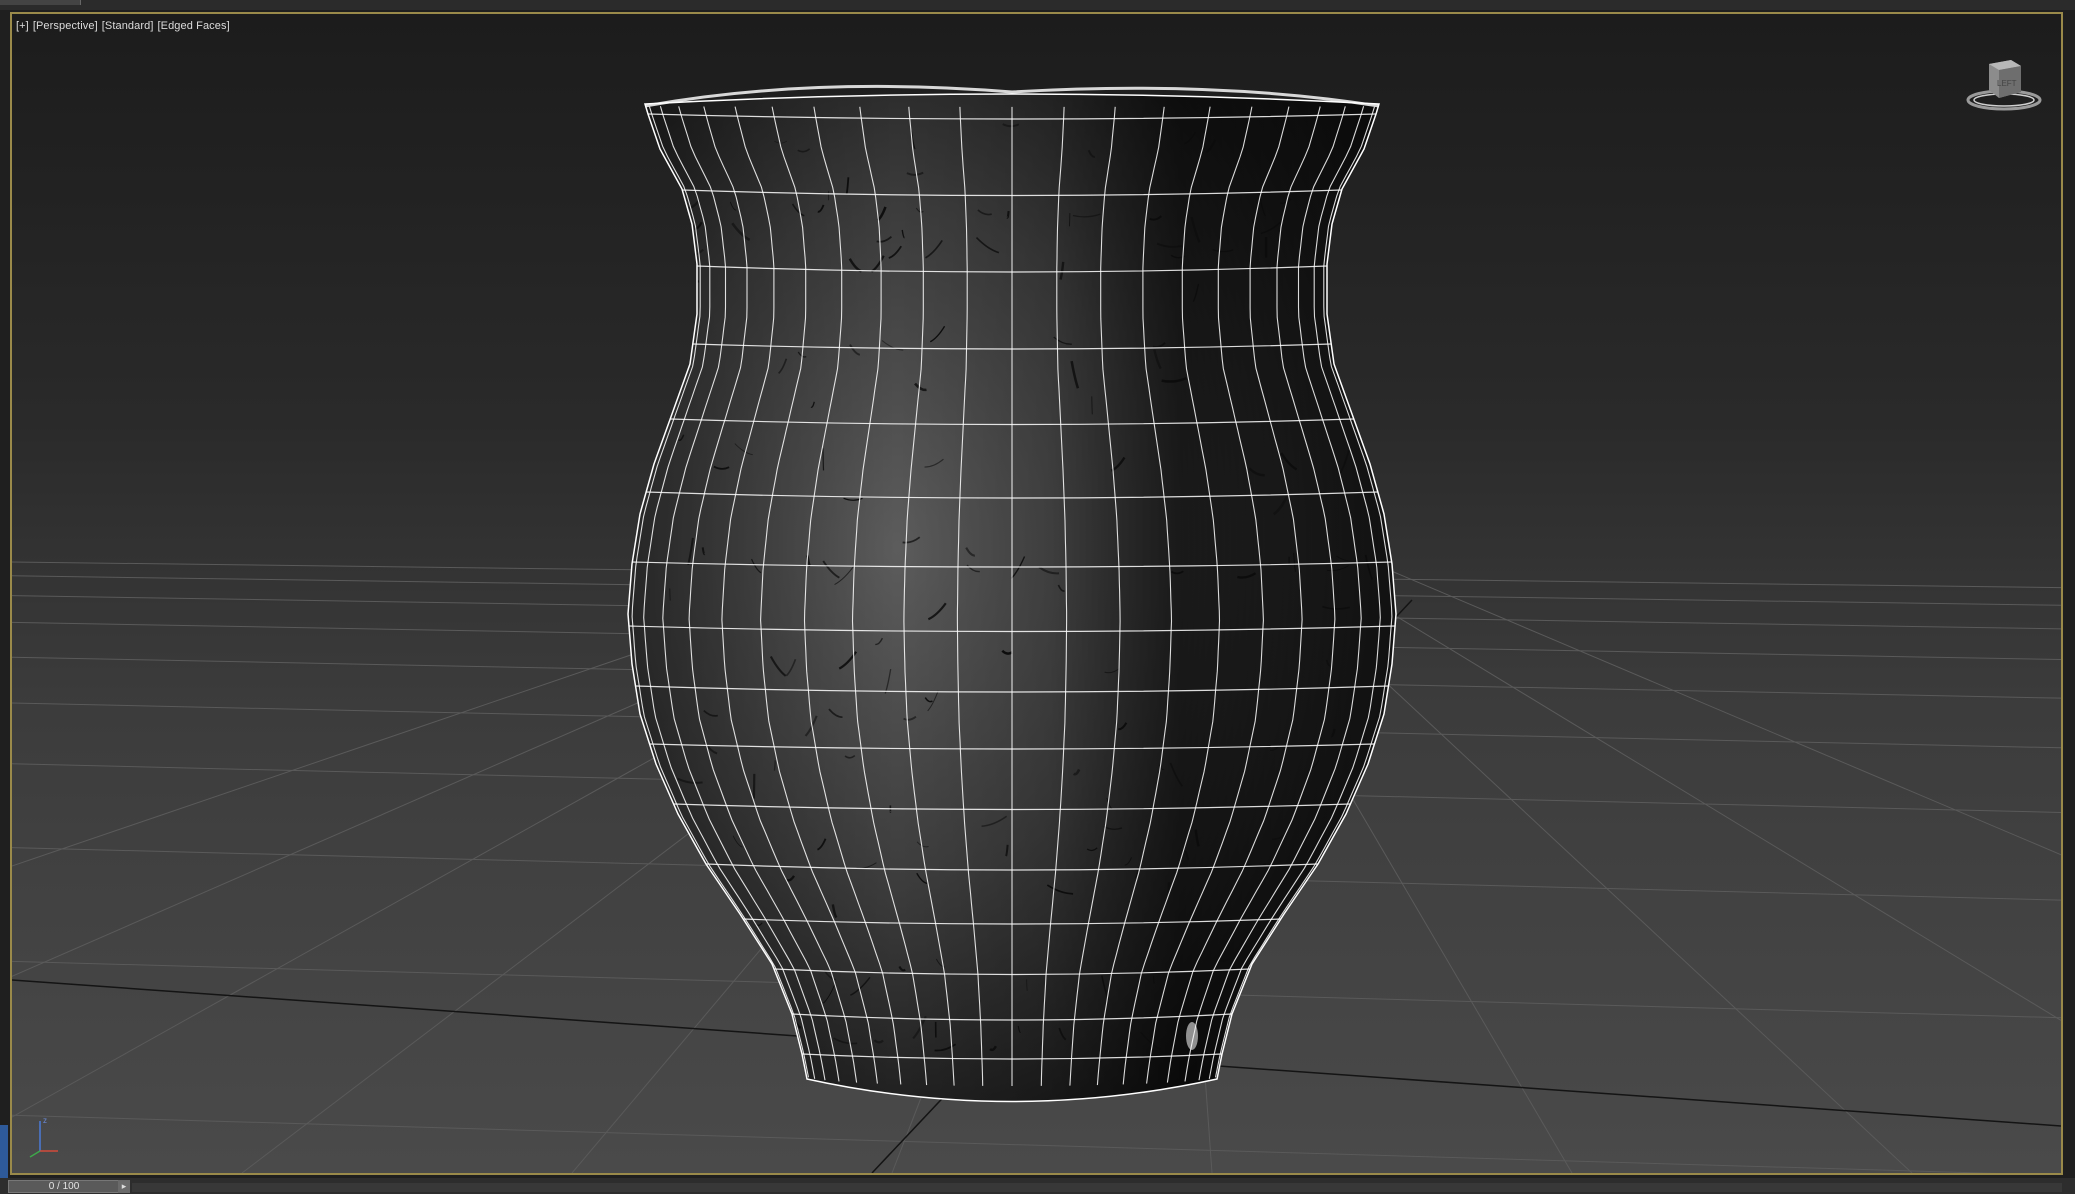 This screenshot has height=1194, width=2075. I want to click on viewport-plus-menu: [+], so click(22, 26).